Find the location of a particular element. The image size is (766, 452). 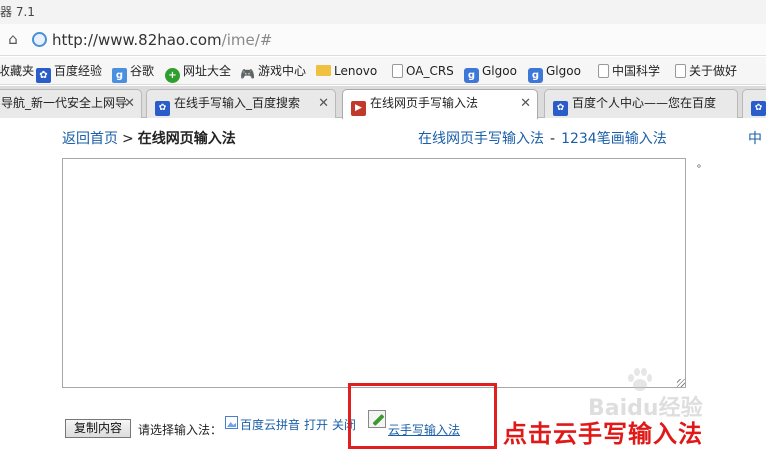

gamepad-icon: 🎮 is located at coordinates (247, 74).